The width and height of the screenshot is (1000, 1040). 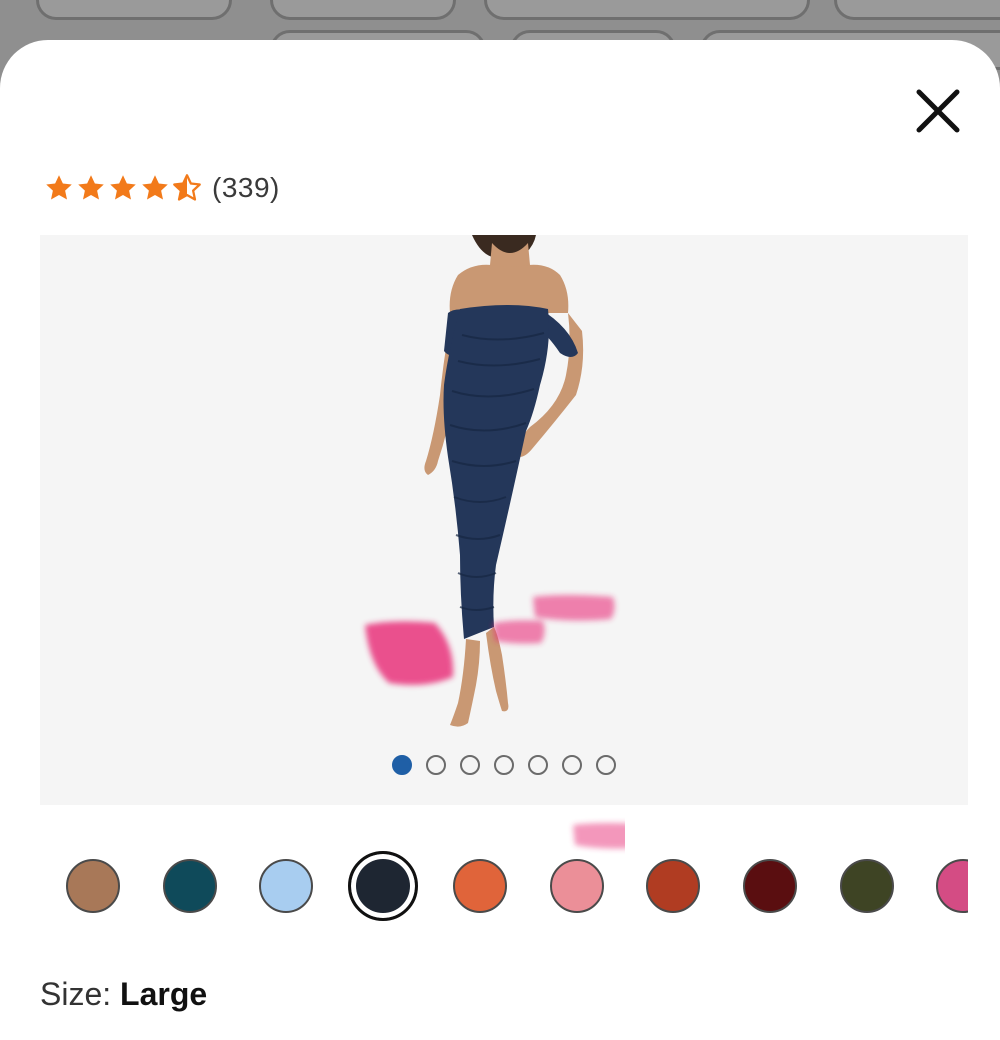 What do you see at coordinates (480, 886) in the screenshot?
I see `color-swatch-orange` at bounding box center [480, 886].